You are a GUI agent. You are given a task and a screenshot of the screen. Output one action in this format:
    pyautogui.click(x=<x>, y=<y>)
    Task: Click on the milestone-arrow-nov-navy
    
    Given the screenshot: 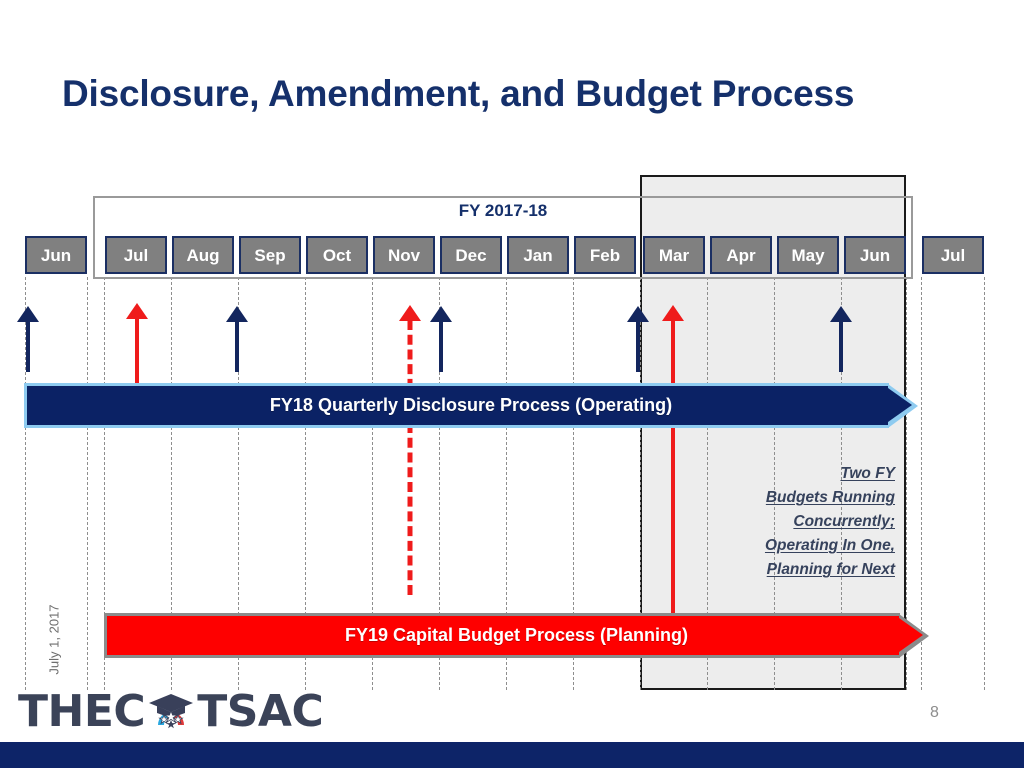 What is the action you would take?
    pyautogui.click(x=441, y=339)
    